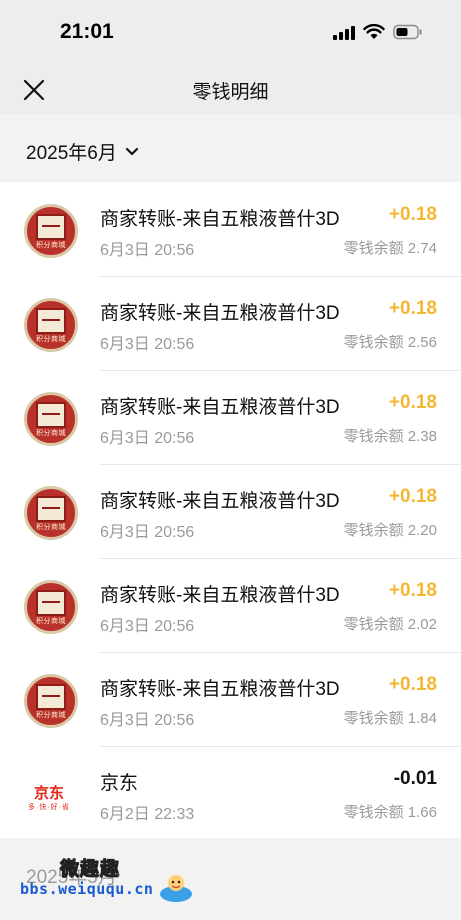 This screenshot has height=920, width=461. I want to click on jd-logo-icon: 京东 多·快·好·省, so click(51, 795).